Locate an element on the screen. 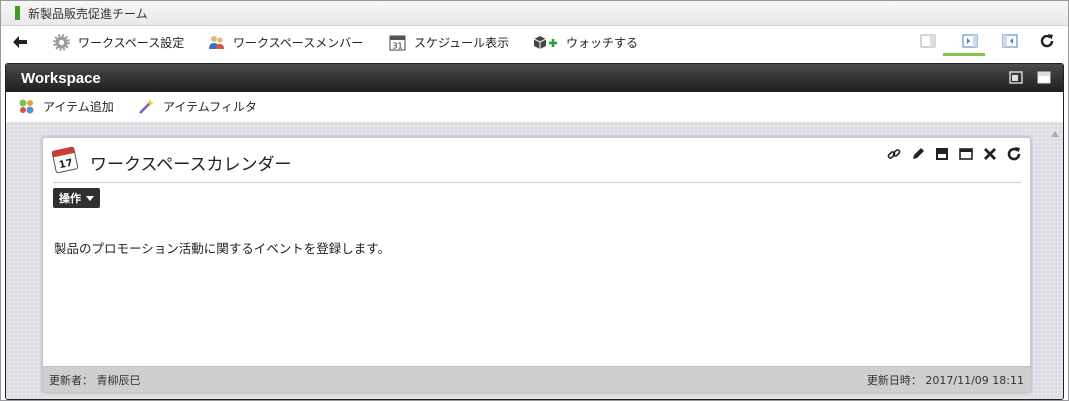 The height and width of the screenshot is (401, 1069). updated-at: 更新日時： 2017/11/09 18:11 is located at coordinates (945, 380).